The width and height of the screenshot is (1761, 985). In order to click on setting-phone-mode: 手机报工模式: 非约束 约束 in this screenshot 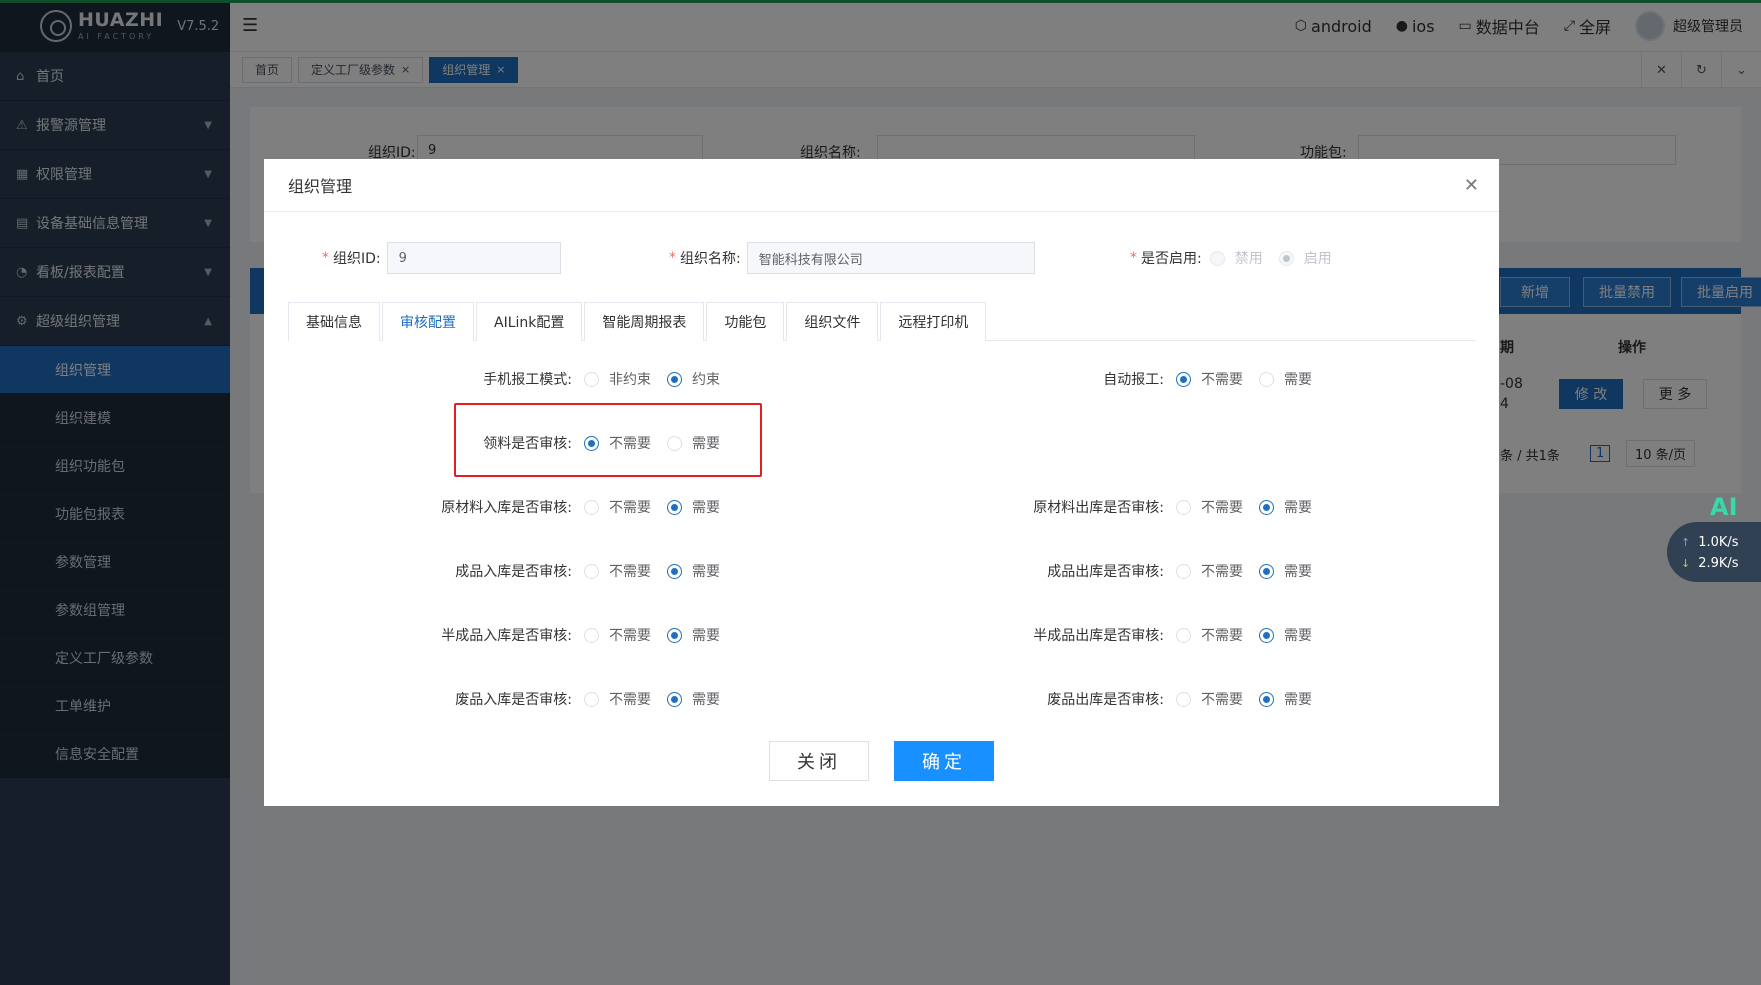, I will do `click(550, 379)`.